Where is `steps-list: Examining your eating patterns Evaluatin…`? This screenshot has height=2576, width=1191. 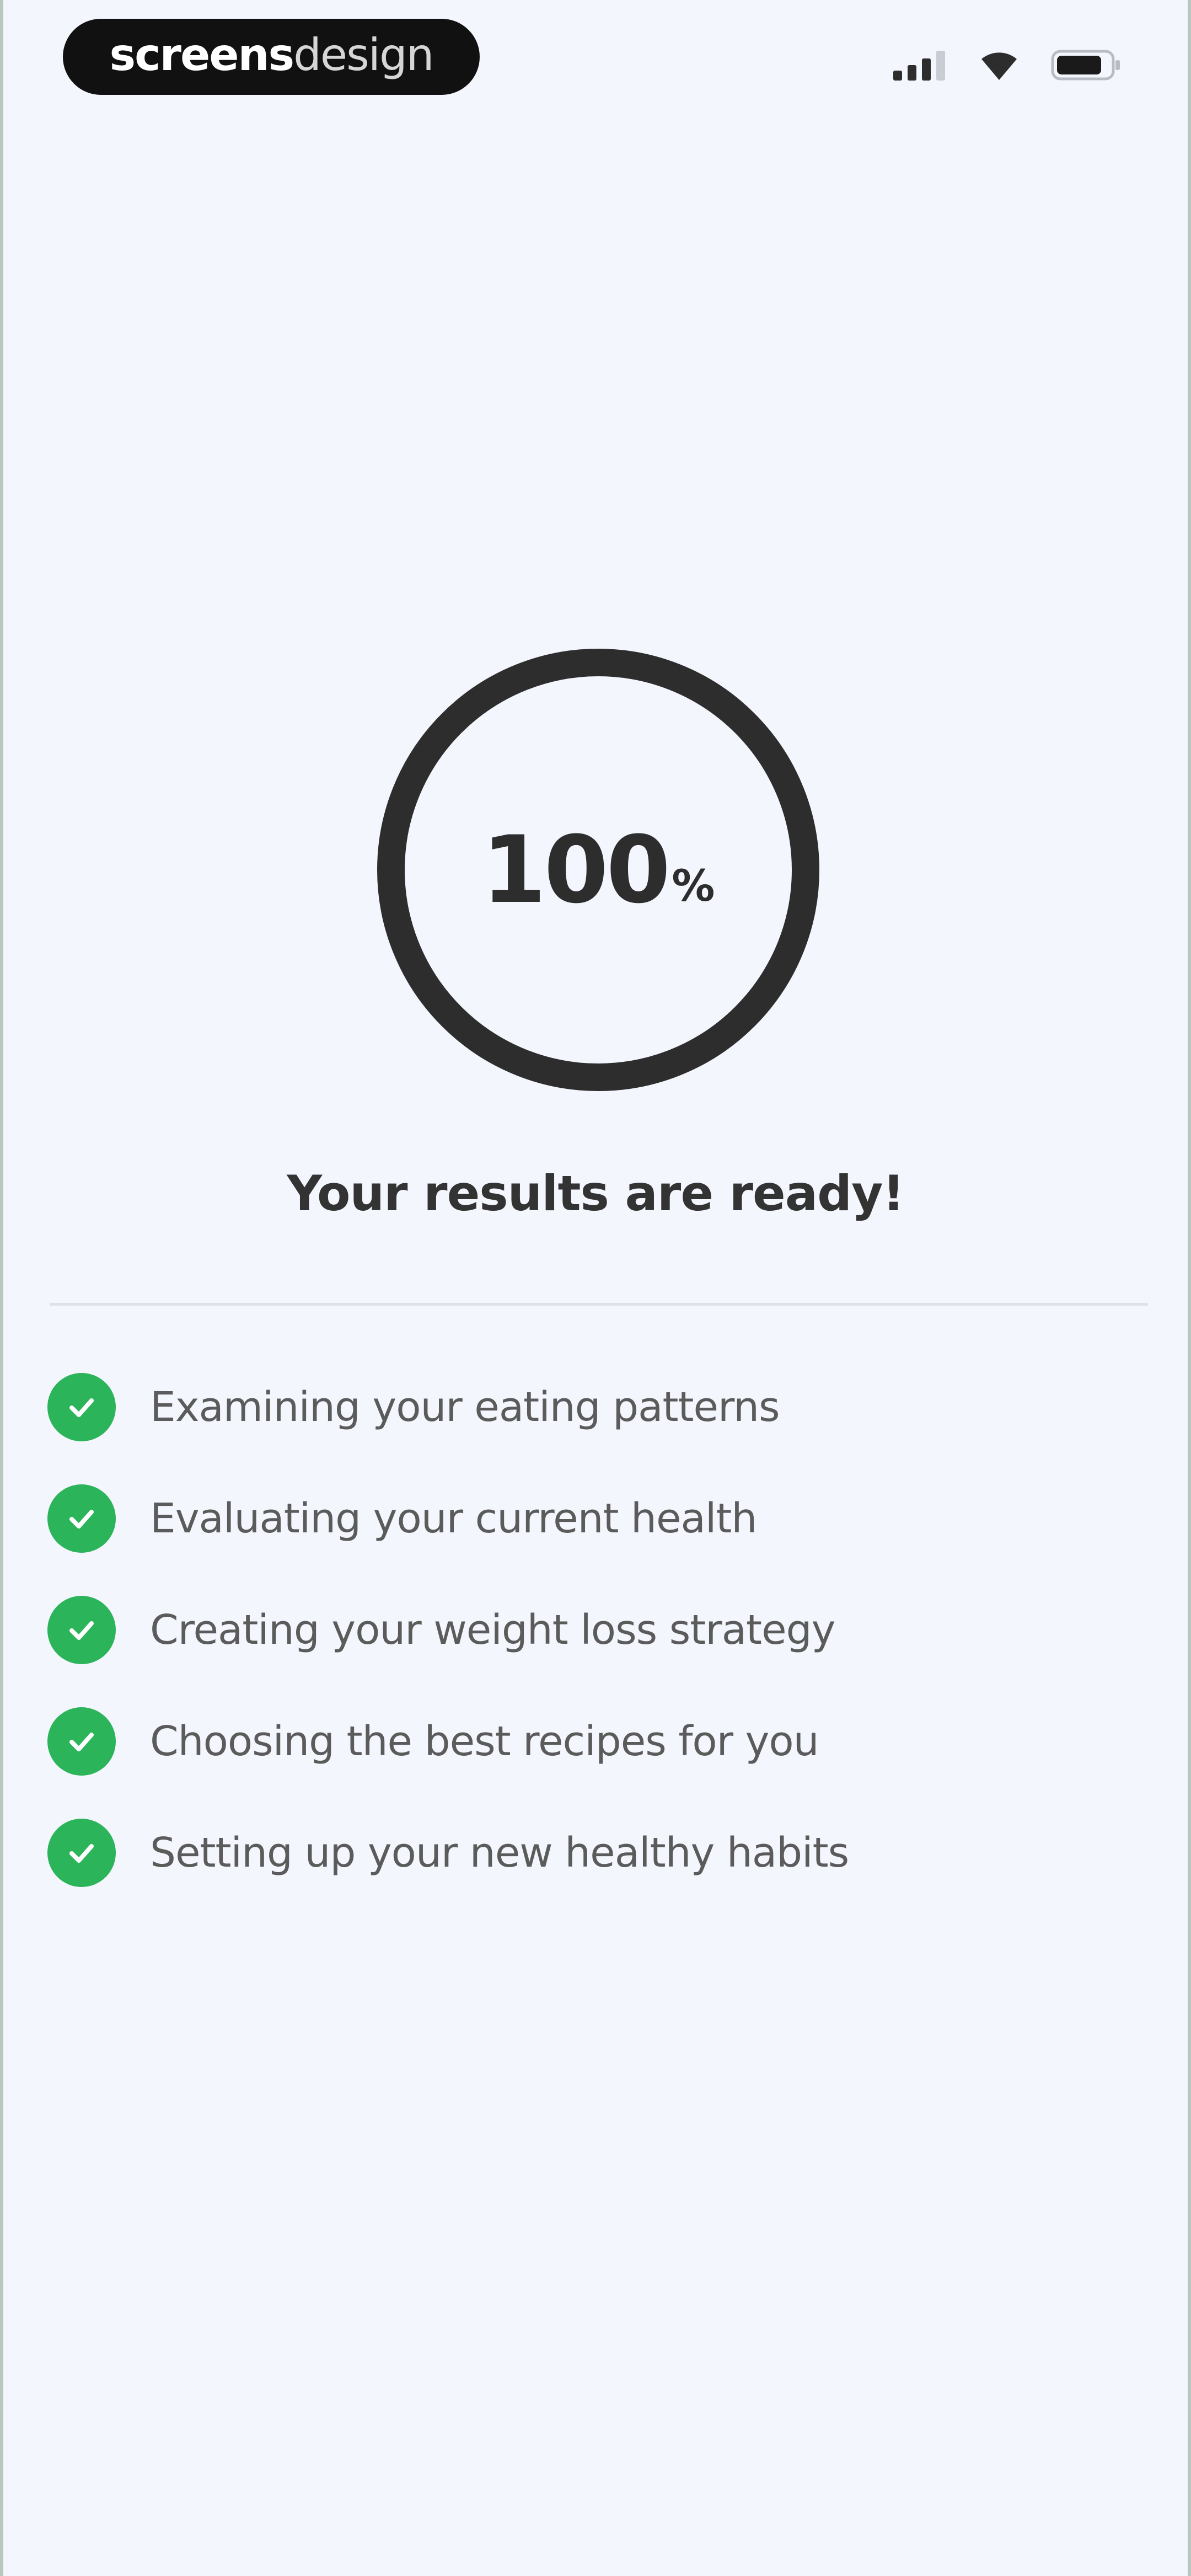
steps-list: Examining your eating patterns Evaluatin… is located at coordinates (448, 1652).